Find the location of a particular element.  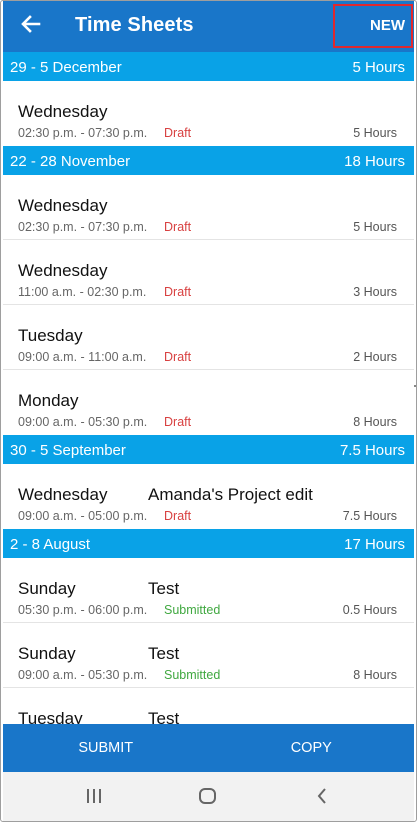

week-range: 29 - 5 December is located at coordinates (66, 67).